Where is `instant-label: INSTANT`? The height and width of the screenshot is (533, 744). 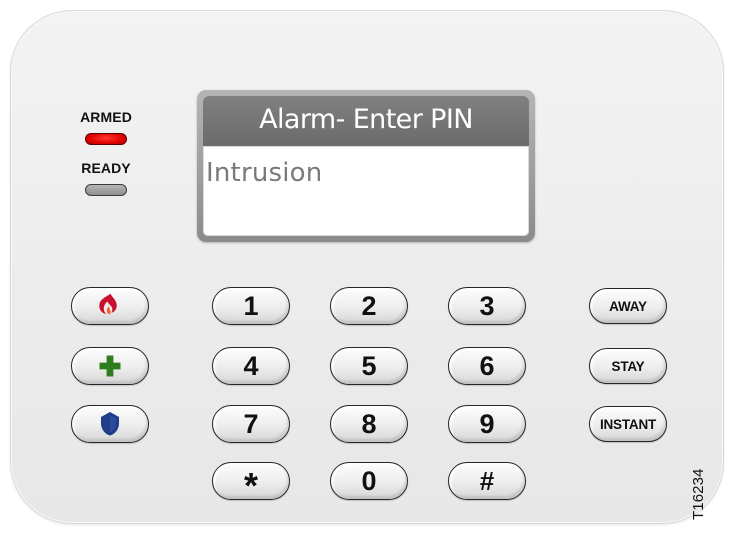
instant-label: INSTANT is located at coordinates (628, 424).